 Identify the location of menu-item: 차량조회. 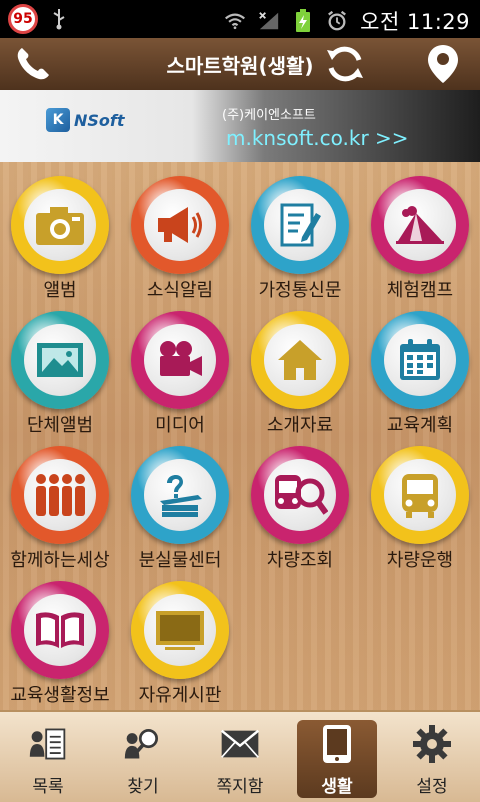
(300, 501).